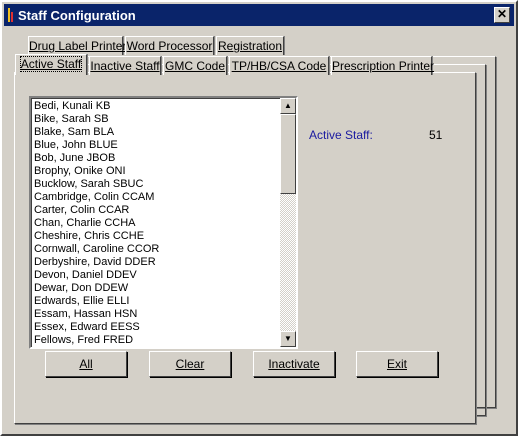 This screenshot has width=518, height=436. What do you see at coordinates (156, 288) in the screenshot?
I see `list-item: Dewar, Don DDEW` at bounding box center [156, 288].